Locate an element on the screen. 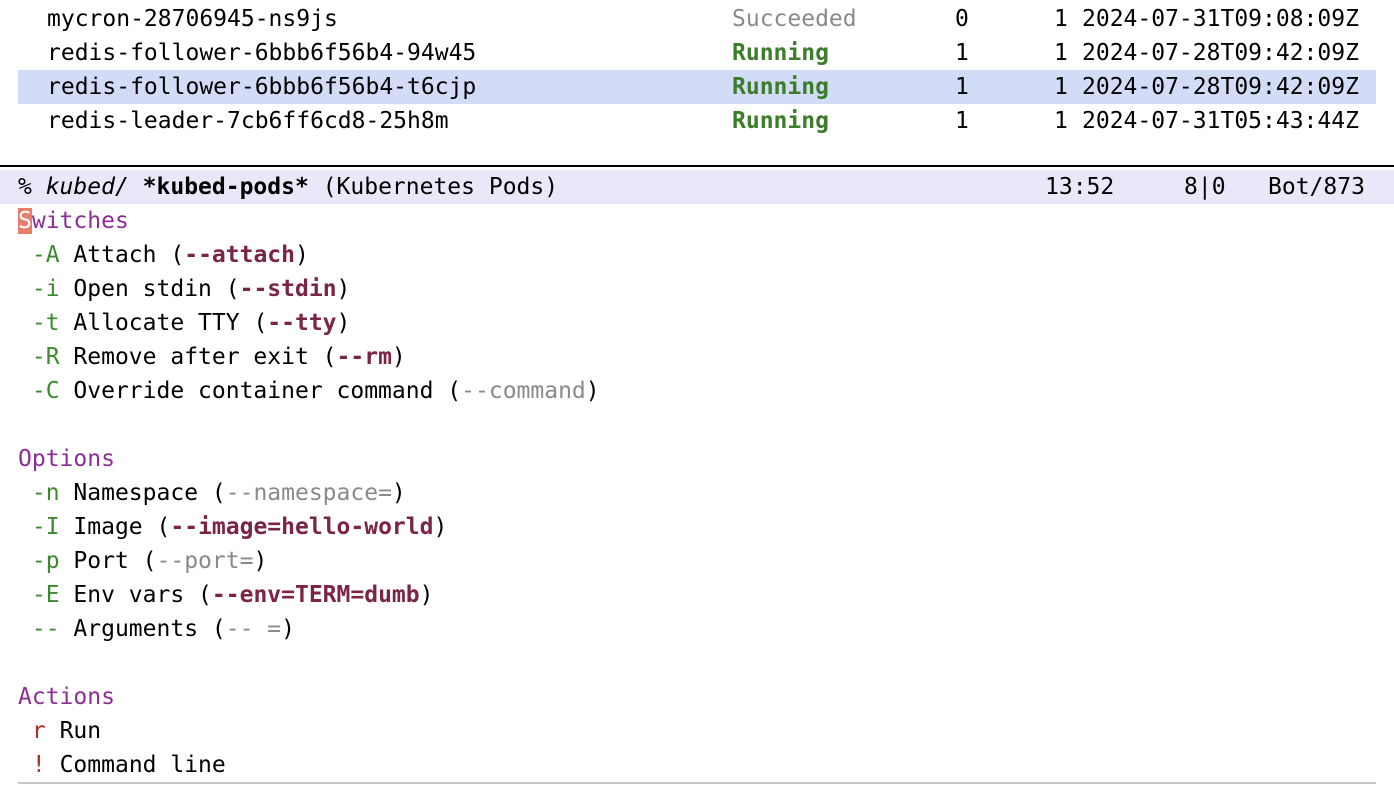  switches-heading: Switches is located at coordinates (73, 221).